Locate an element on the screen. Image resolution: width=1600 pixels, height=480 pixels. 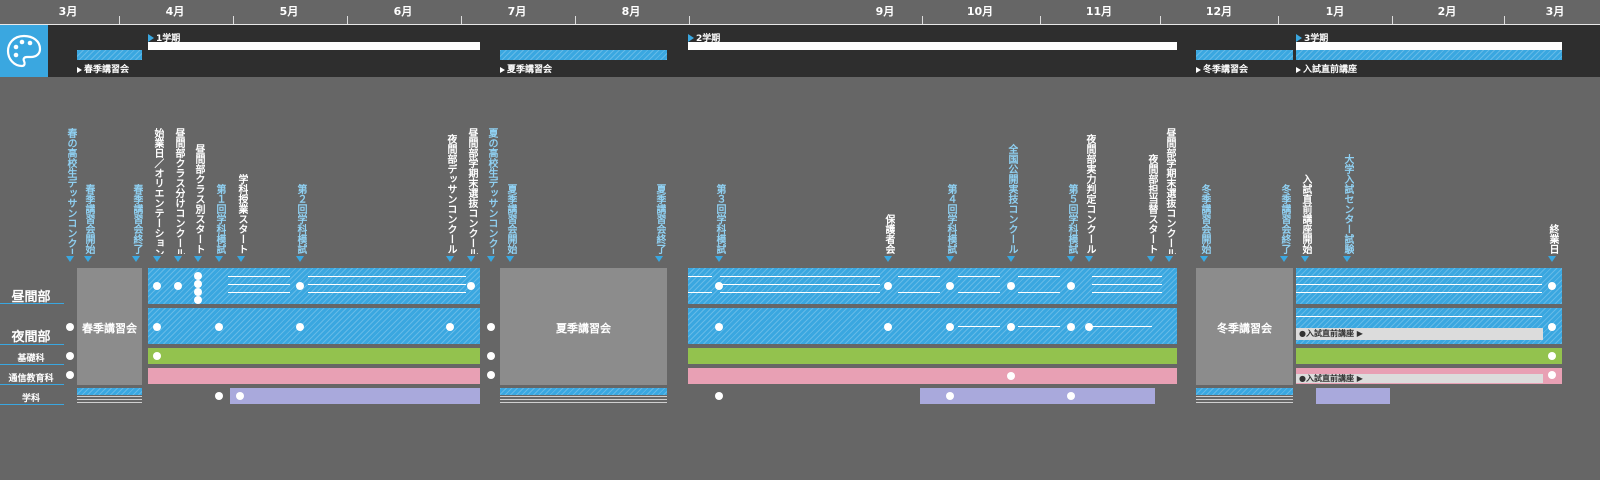
spring-session-label: 春季講習会 is located at coordinates (109, 328).